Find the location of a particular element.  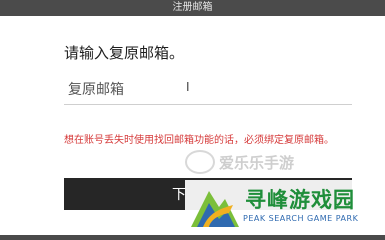

window-titlebar: 注册邮箱 is located at coordinates (192, 8).